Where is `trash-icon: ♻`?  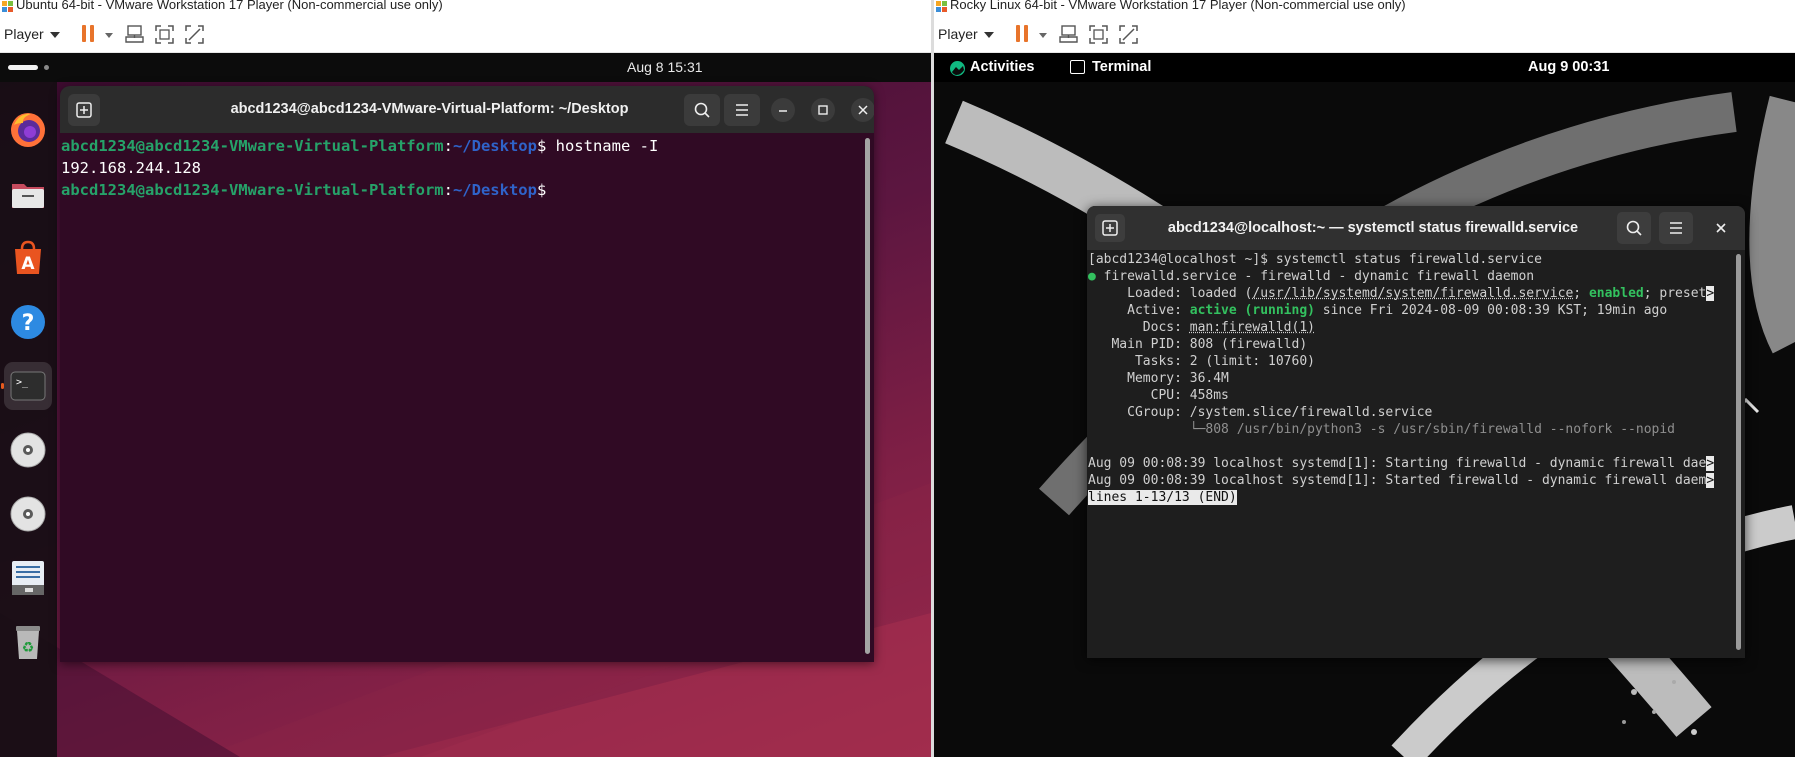
trash-icon: ♻ is located at coordinates (28, 642).